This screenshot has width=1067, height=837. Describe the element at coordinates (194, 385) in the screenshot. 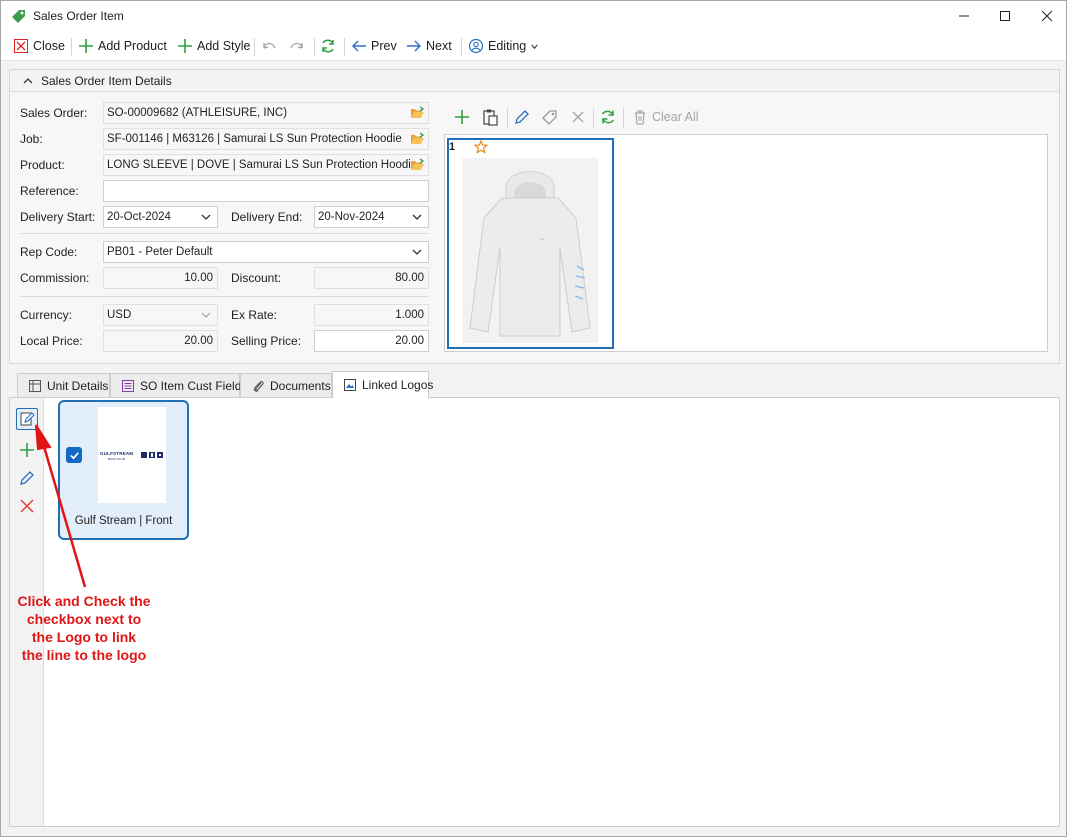

I see `tab-label: SO Item Cust Fields` at that location.